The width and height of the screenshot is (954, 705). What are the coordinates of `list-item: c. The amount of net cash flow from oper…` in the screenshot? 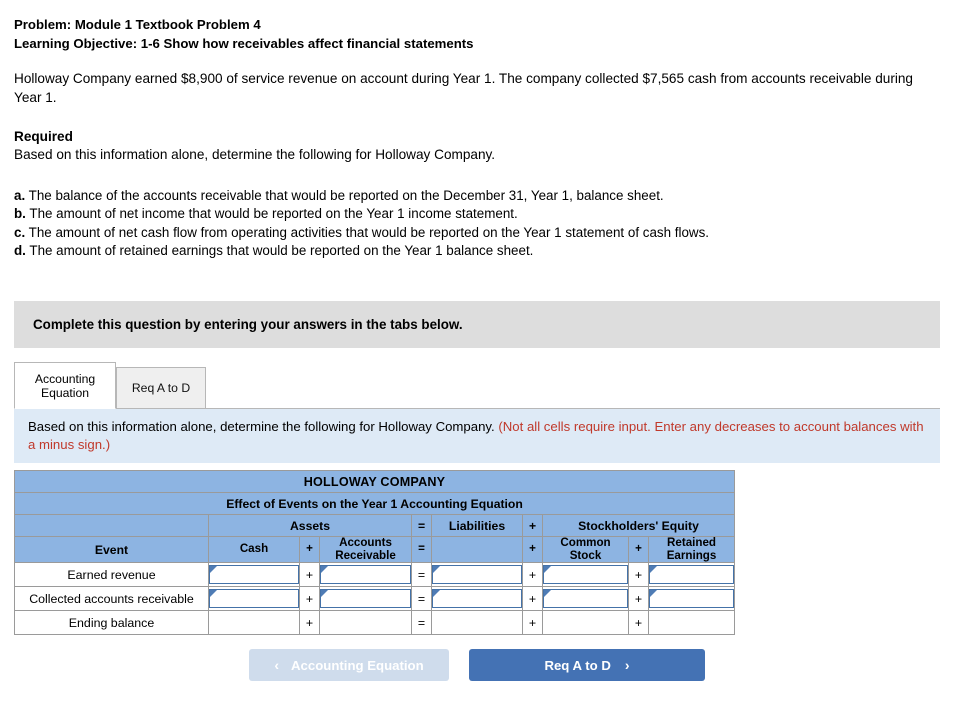 It's located at (477, 233).